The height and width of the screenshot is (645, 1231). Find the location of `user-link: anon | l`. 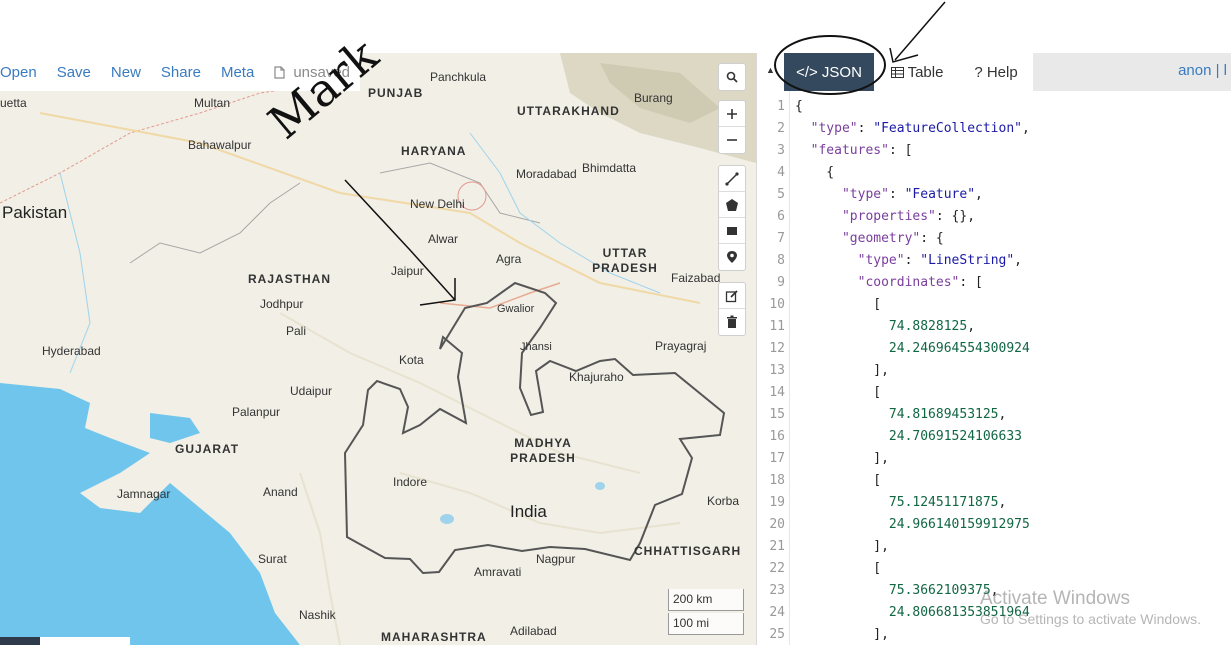

user-link: anon | l is located at coordinates (1202, 70).